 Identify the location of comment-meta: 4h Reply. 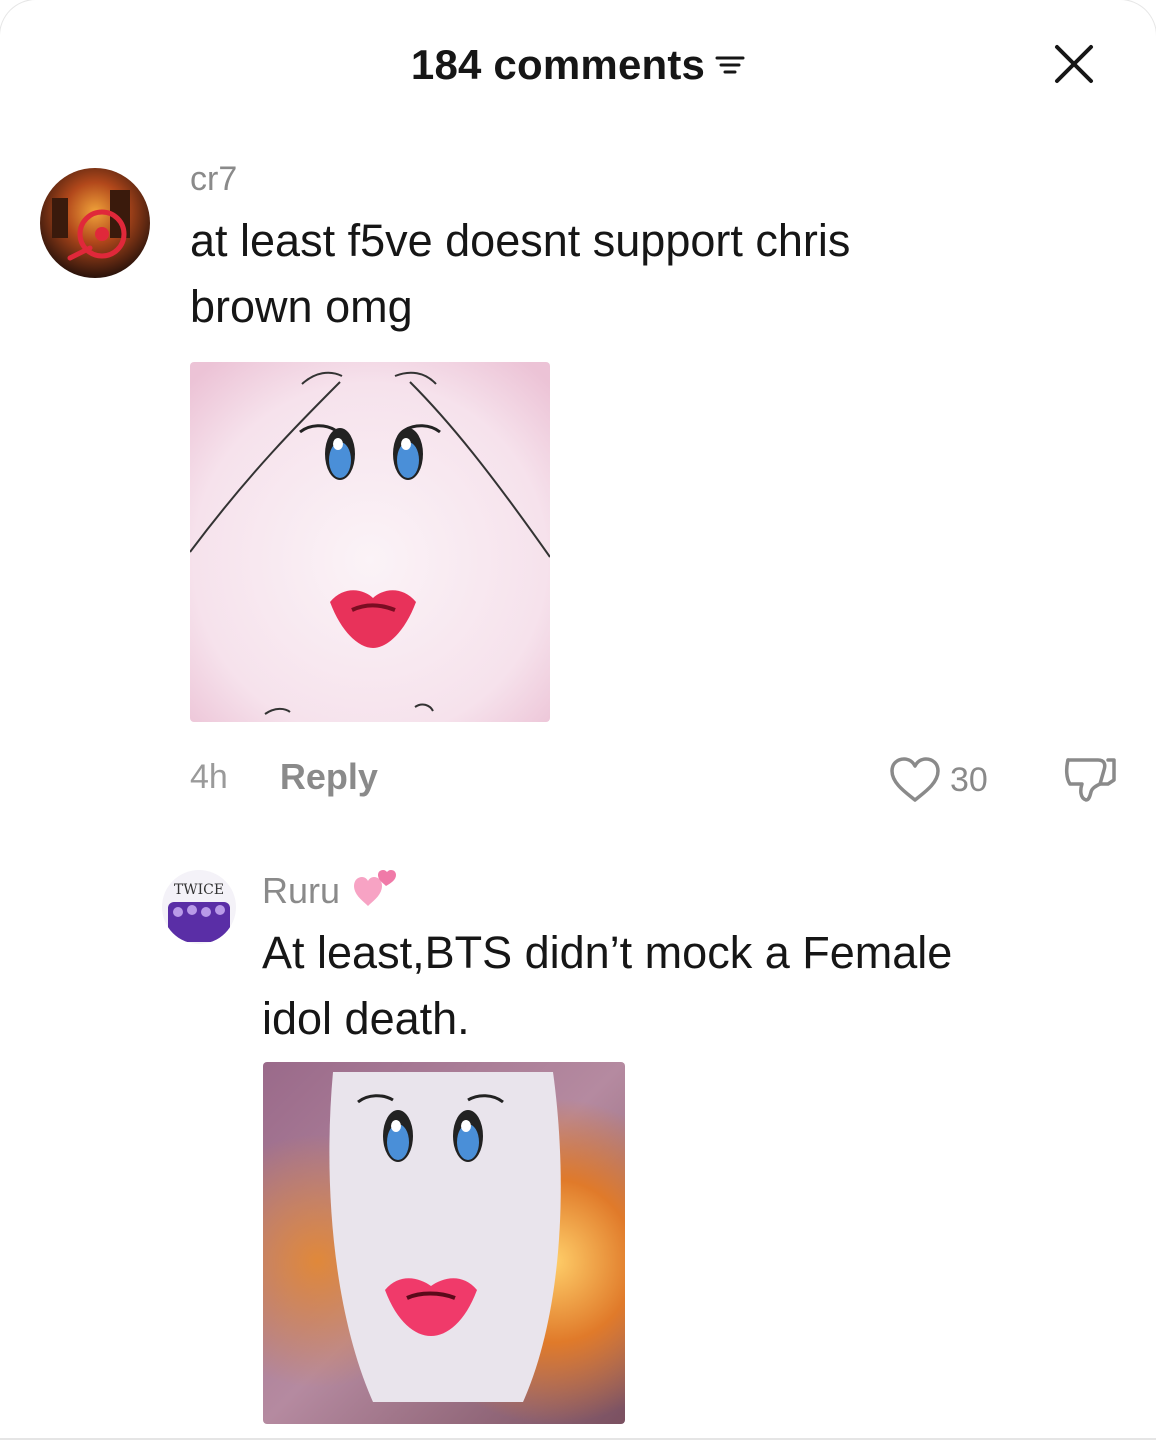
(284, 777).